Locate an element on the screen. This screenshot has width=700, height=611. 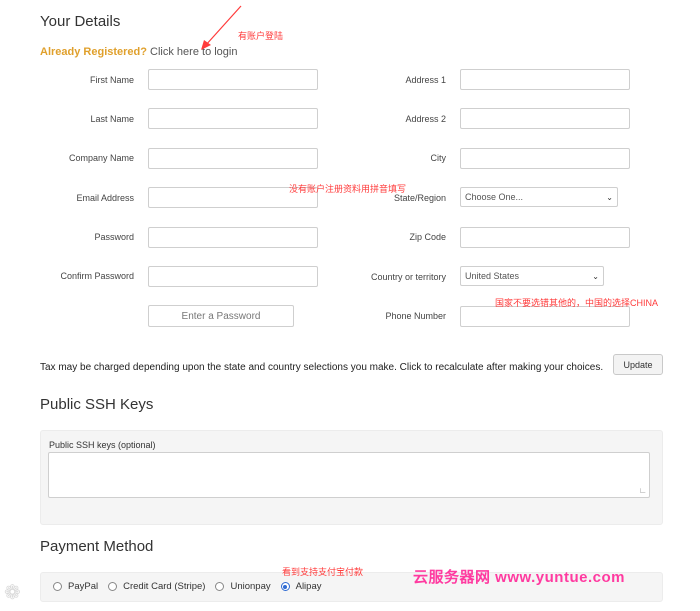
watermark-text: 云服务器网 www.yuntue.com is located at coordinates (519, 577).